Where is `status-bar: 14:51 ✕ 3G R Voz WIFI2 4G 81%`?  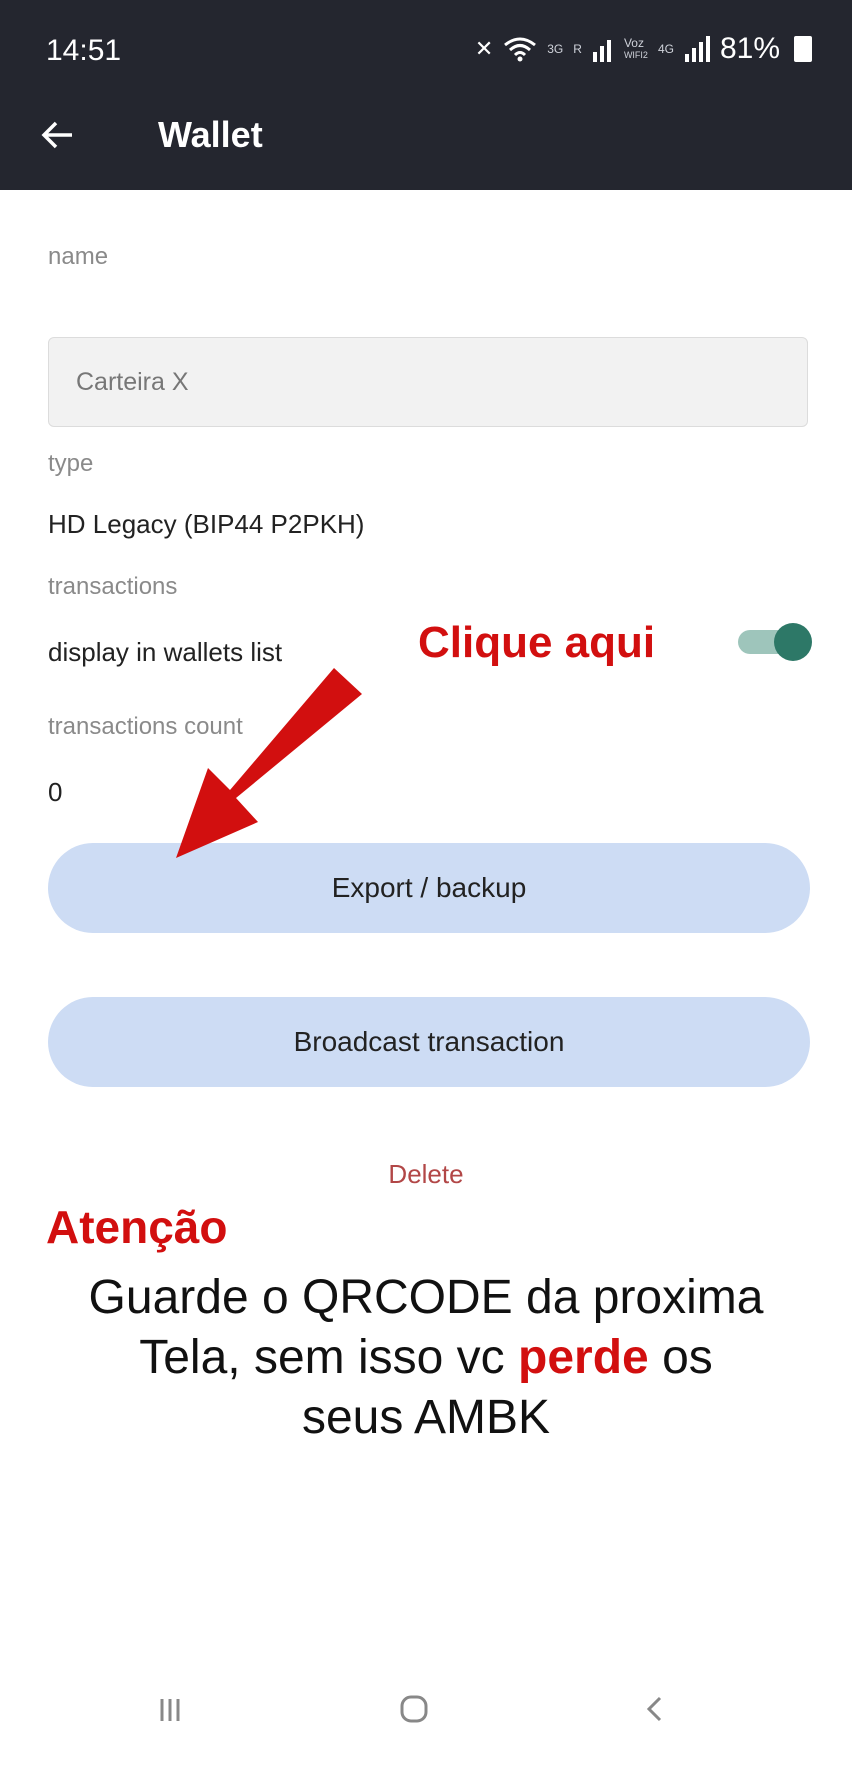 status-bar: 14:51 ✕ 3G R Voz WIFI2 4G 81% is located at coordinates (426, 50).